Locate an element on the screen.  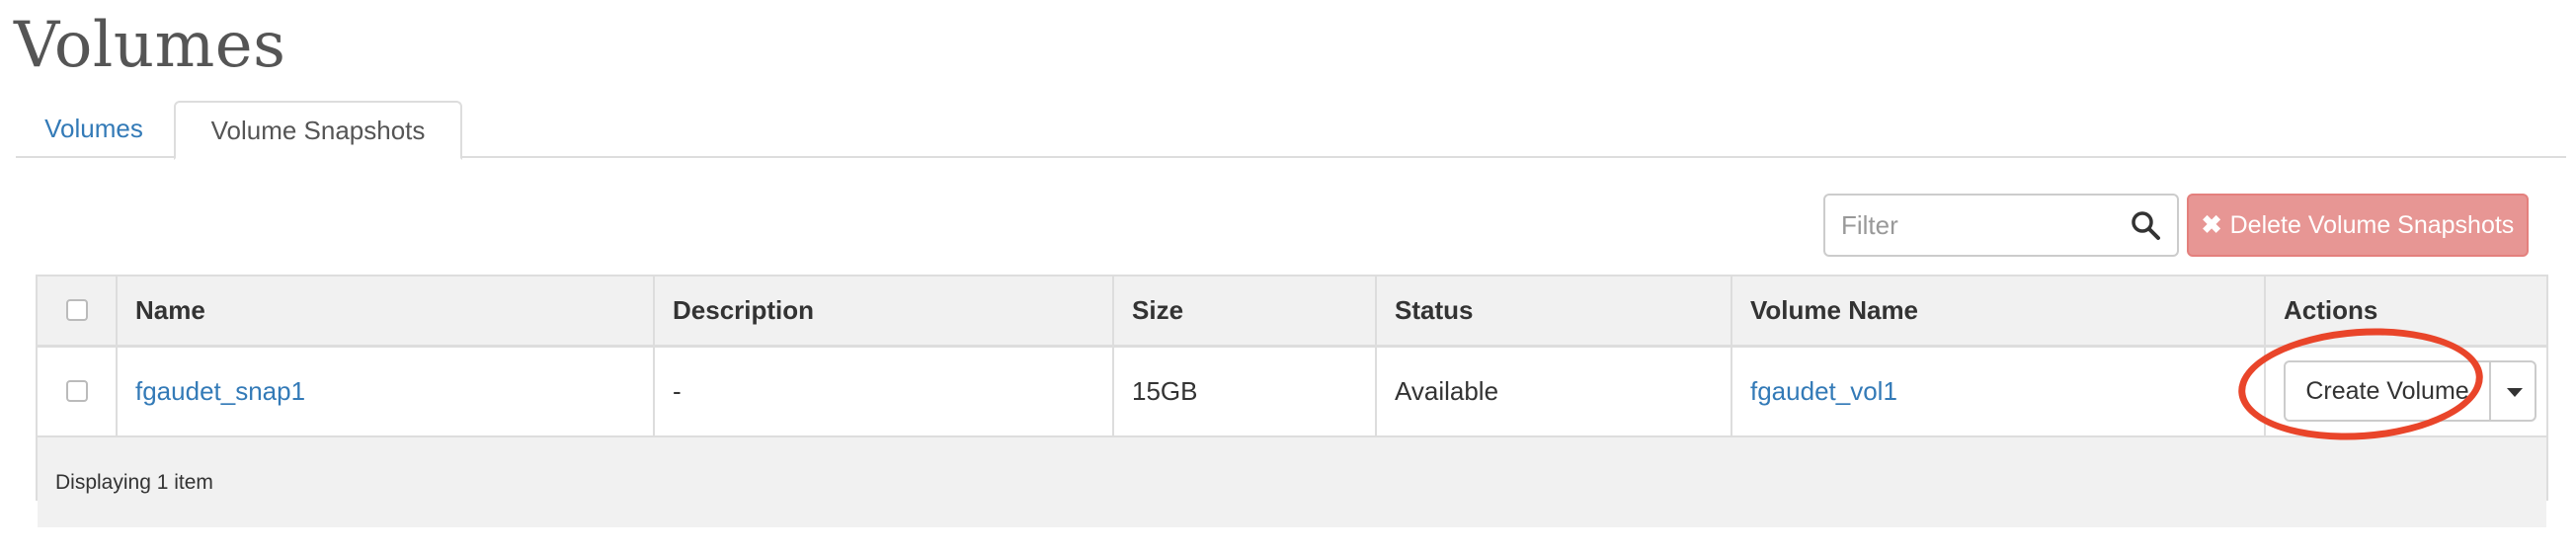
filter-field is located at coordinates (2001, 226).